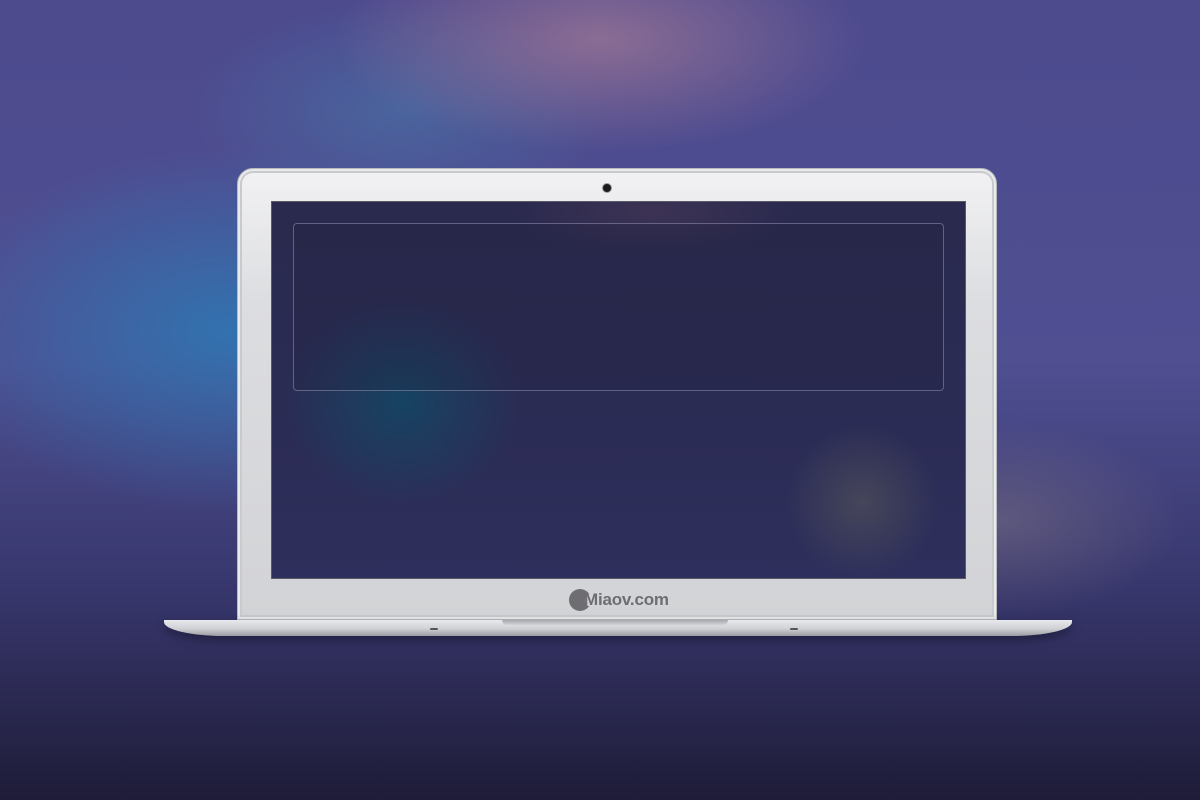 This screenshot has height=800, width=1200. I want to click on lid-opening-notch, so click(615, 622).